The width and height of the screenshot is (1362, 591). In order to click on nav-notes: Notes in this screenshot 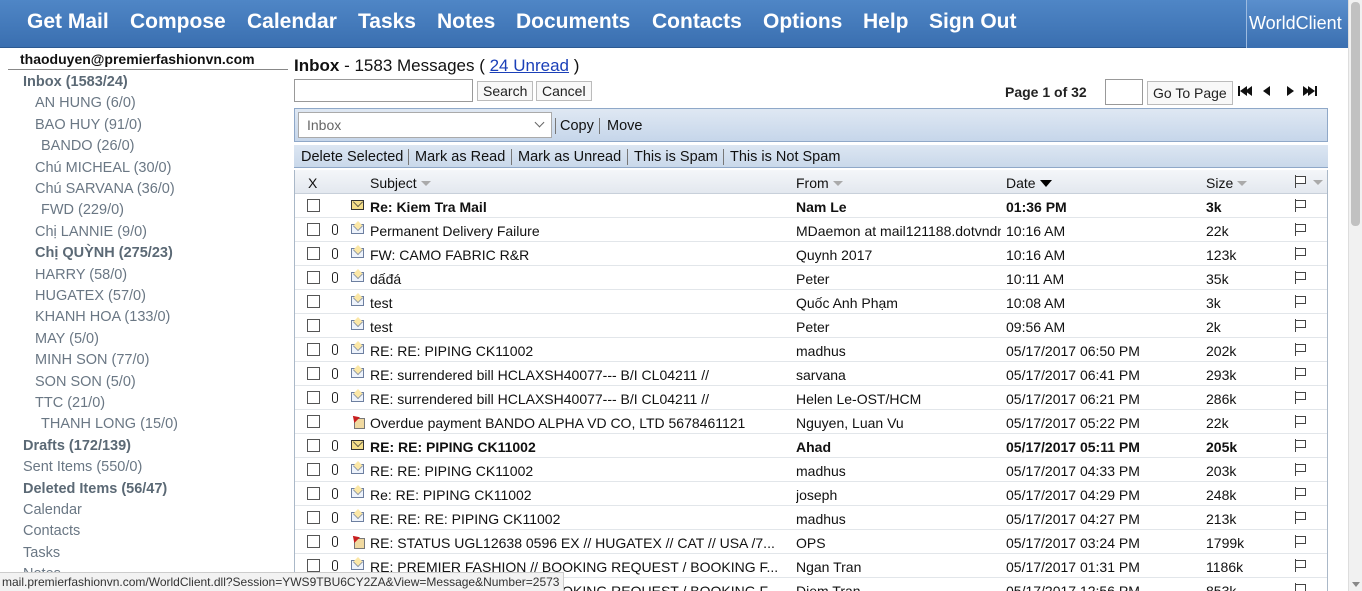, I will do `click(466, 22)`.